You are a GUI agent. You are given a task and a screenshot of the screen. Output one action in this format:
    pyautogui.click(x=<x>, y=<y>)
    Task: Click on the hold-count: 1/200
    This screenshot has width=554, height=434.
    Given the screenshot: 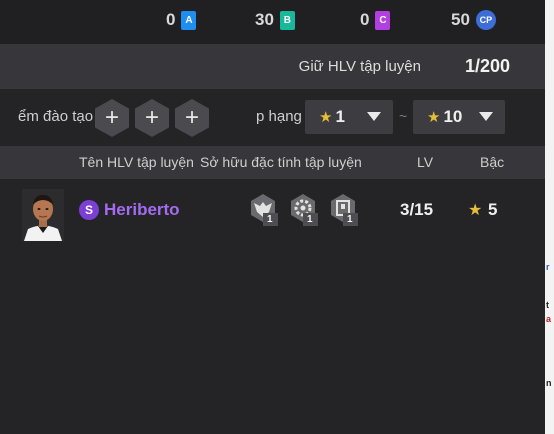 What is the action you would take?
    pyautogui.click(x=487, y=66)
    